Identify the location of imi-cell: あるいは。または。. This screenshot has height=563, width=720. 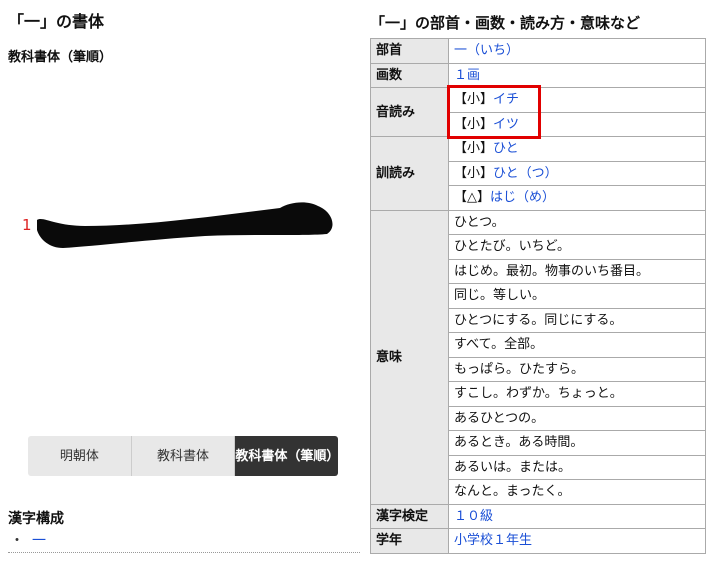
(577, 467).